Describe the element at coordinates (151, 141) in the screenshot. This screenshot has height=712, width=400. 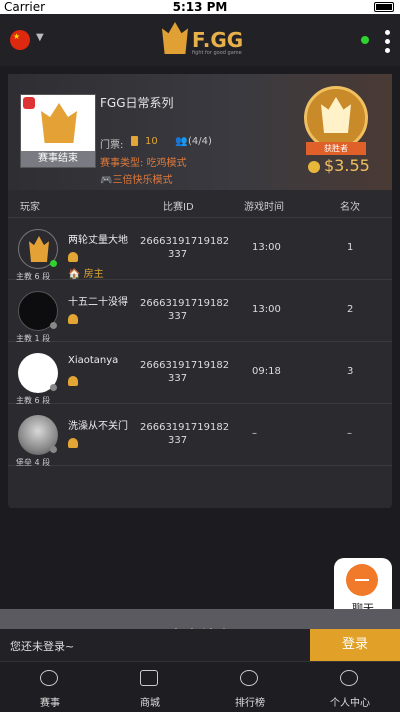
I see `ticket-value: 10` at that location.